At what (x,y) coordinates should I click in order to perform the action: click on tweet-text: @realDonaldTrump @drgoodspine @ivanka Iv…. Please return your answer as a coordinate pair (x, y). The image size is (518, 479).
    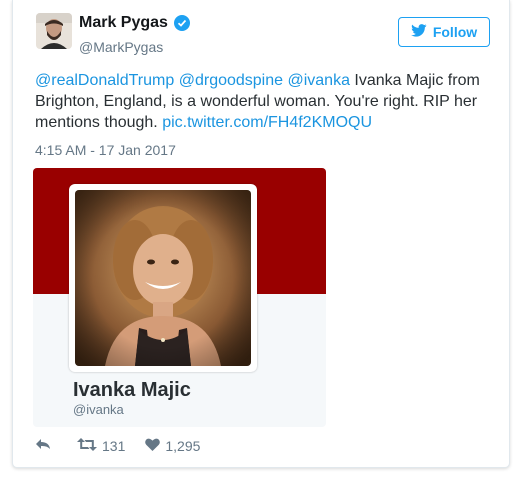
    Looking at the image, I should click on (262, 101).